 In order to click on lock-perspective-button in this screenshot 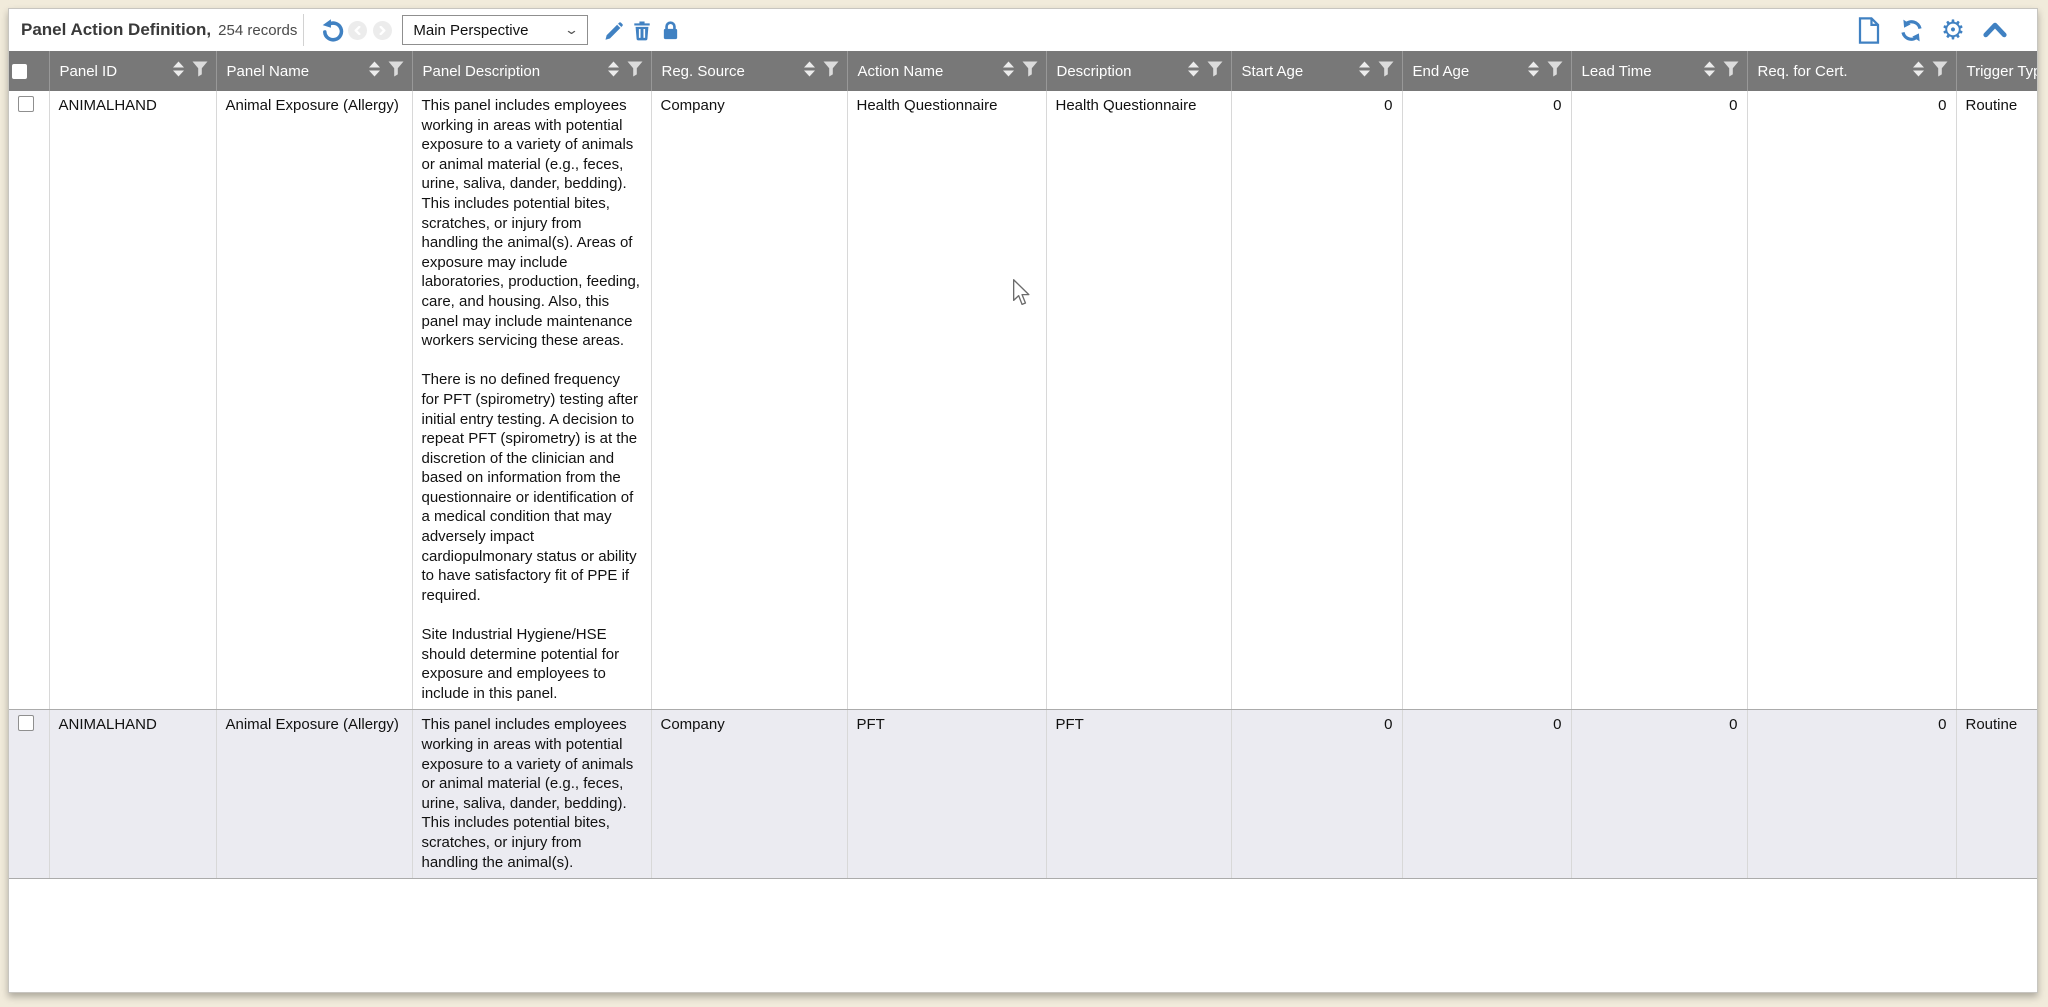, I will do `click(670, 30)`.